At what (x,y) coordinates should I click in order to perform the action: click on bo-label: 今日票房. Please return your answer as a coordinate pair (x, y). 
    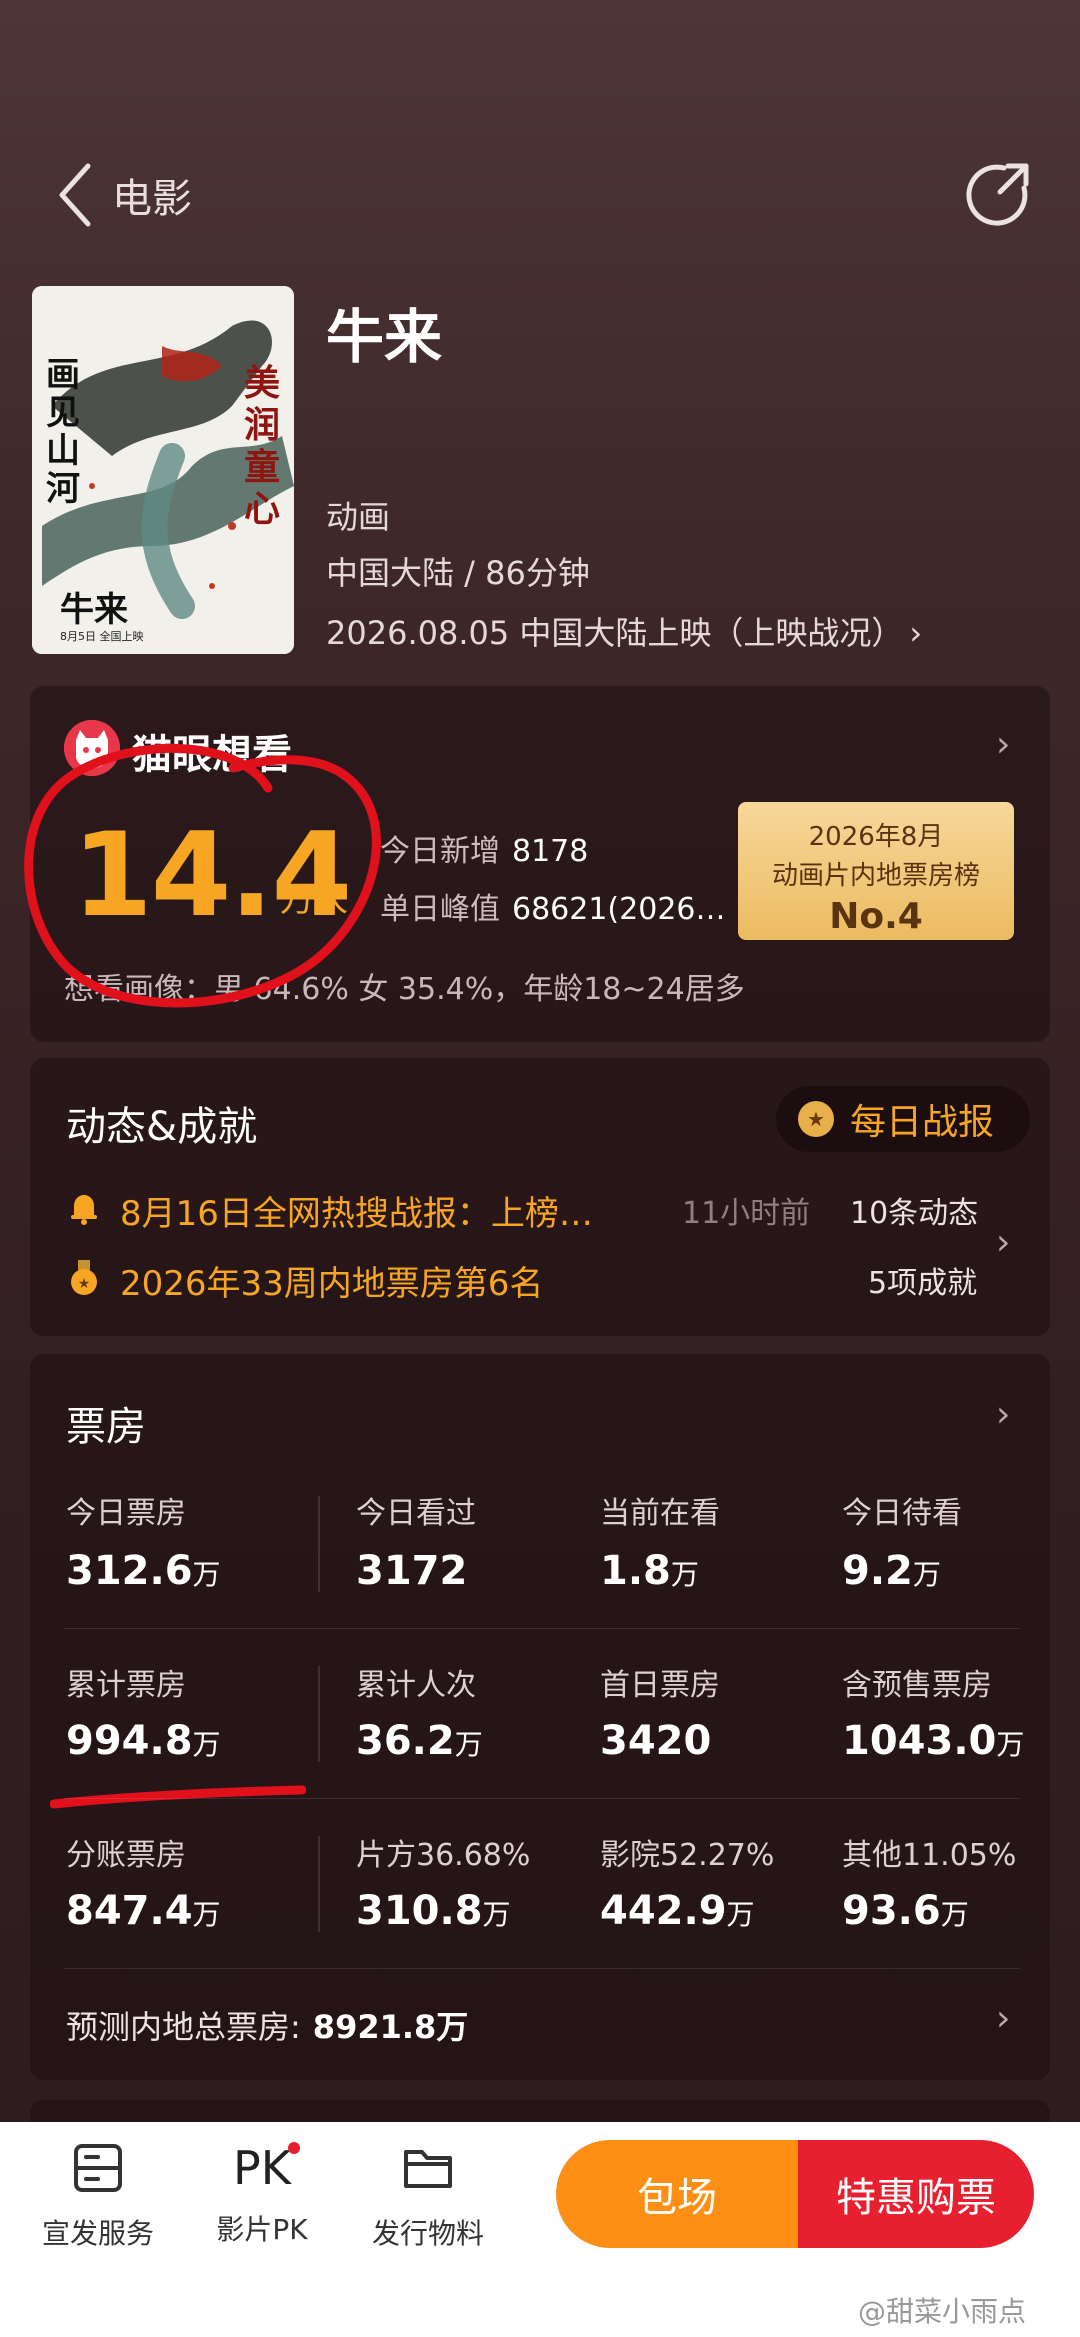
    Looking at the image, I should click on (126, 1513).